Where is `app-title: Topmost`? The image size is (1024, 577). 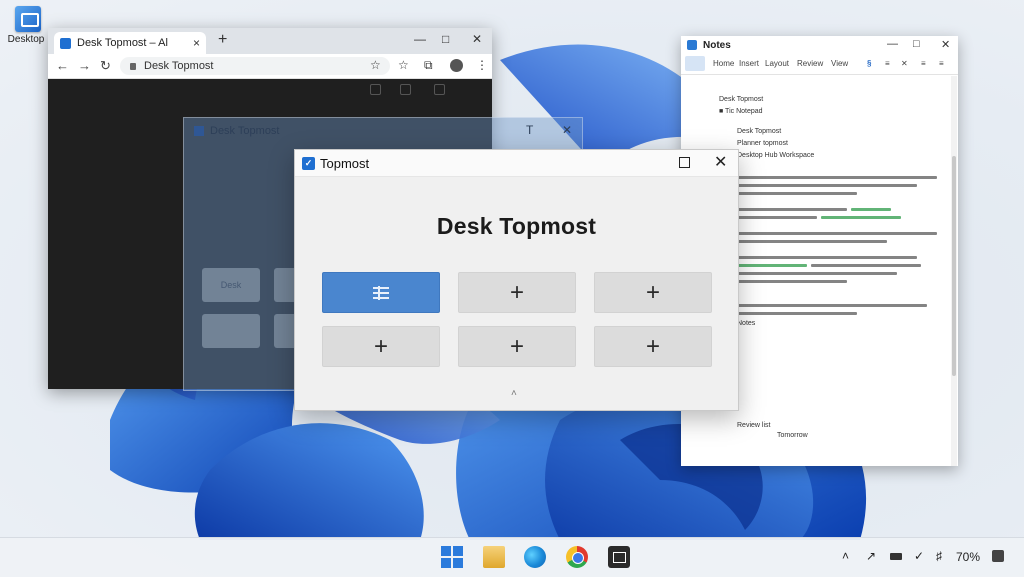
app-title: Topmost is located at coordinates (345, 163).